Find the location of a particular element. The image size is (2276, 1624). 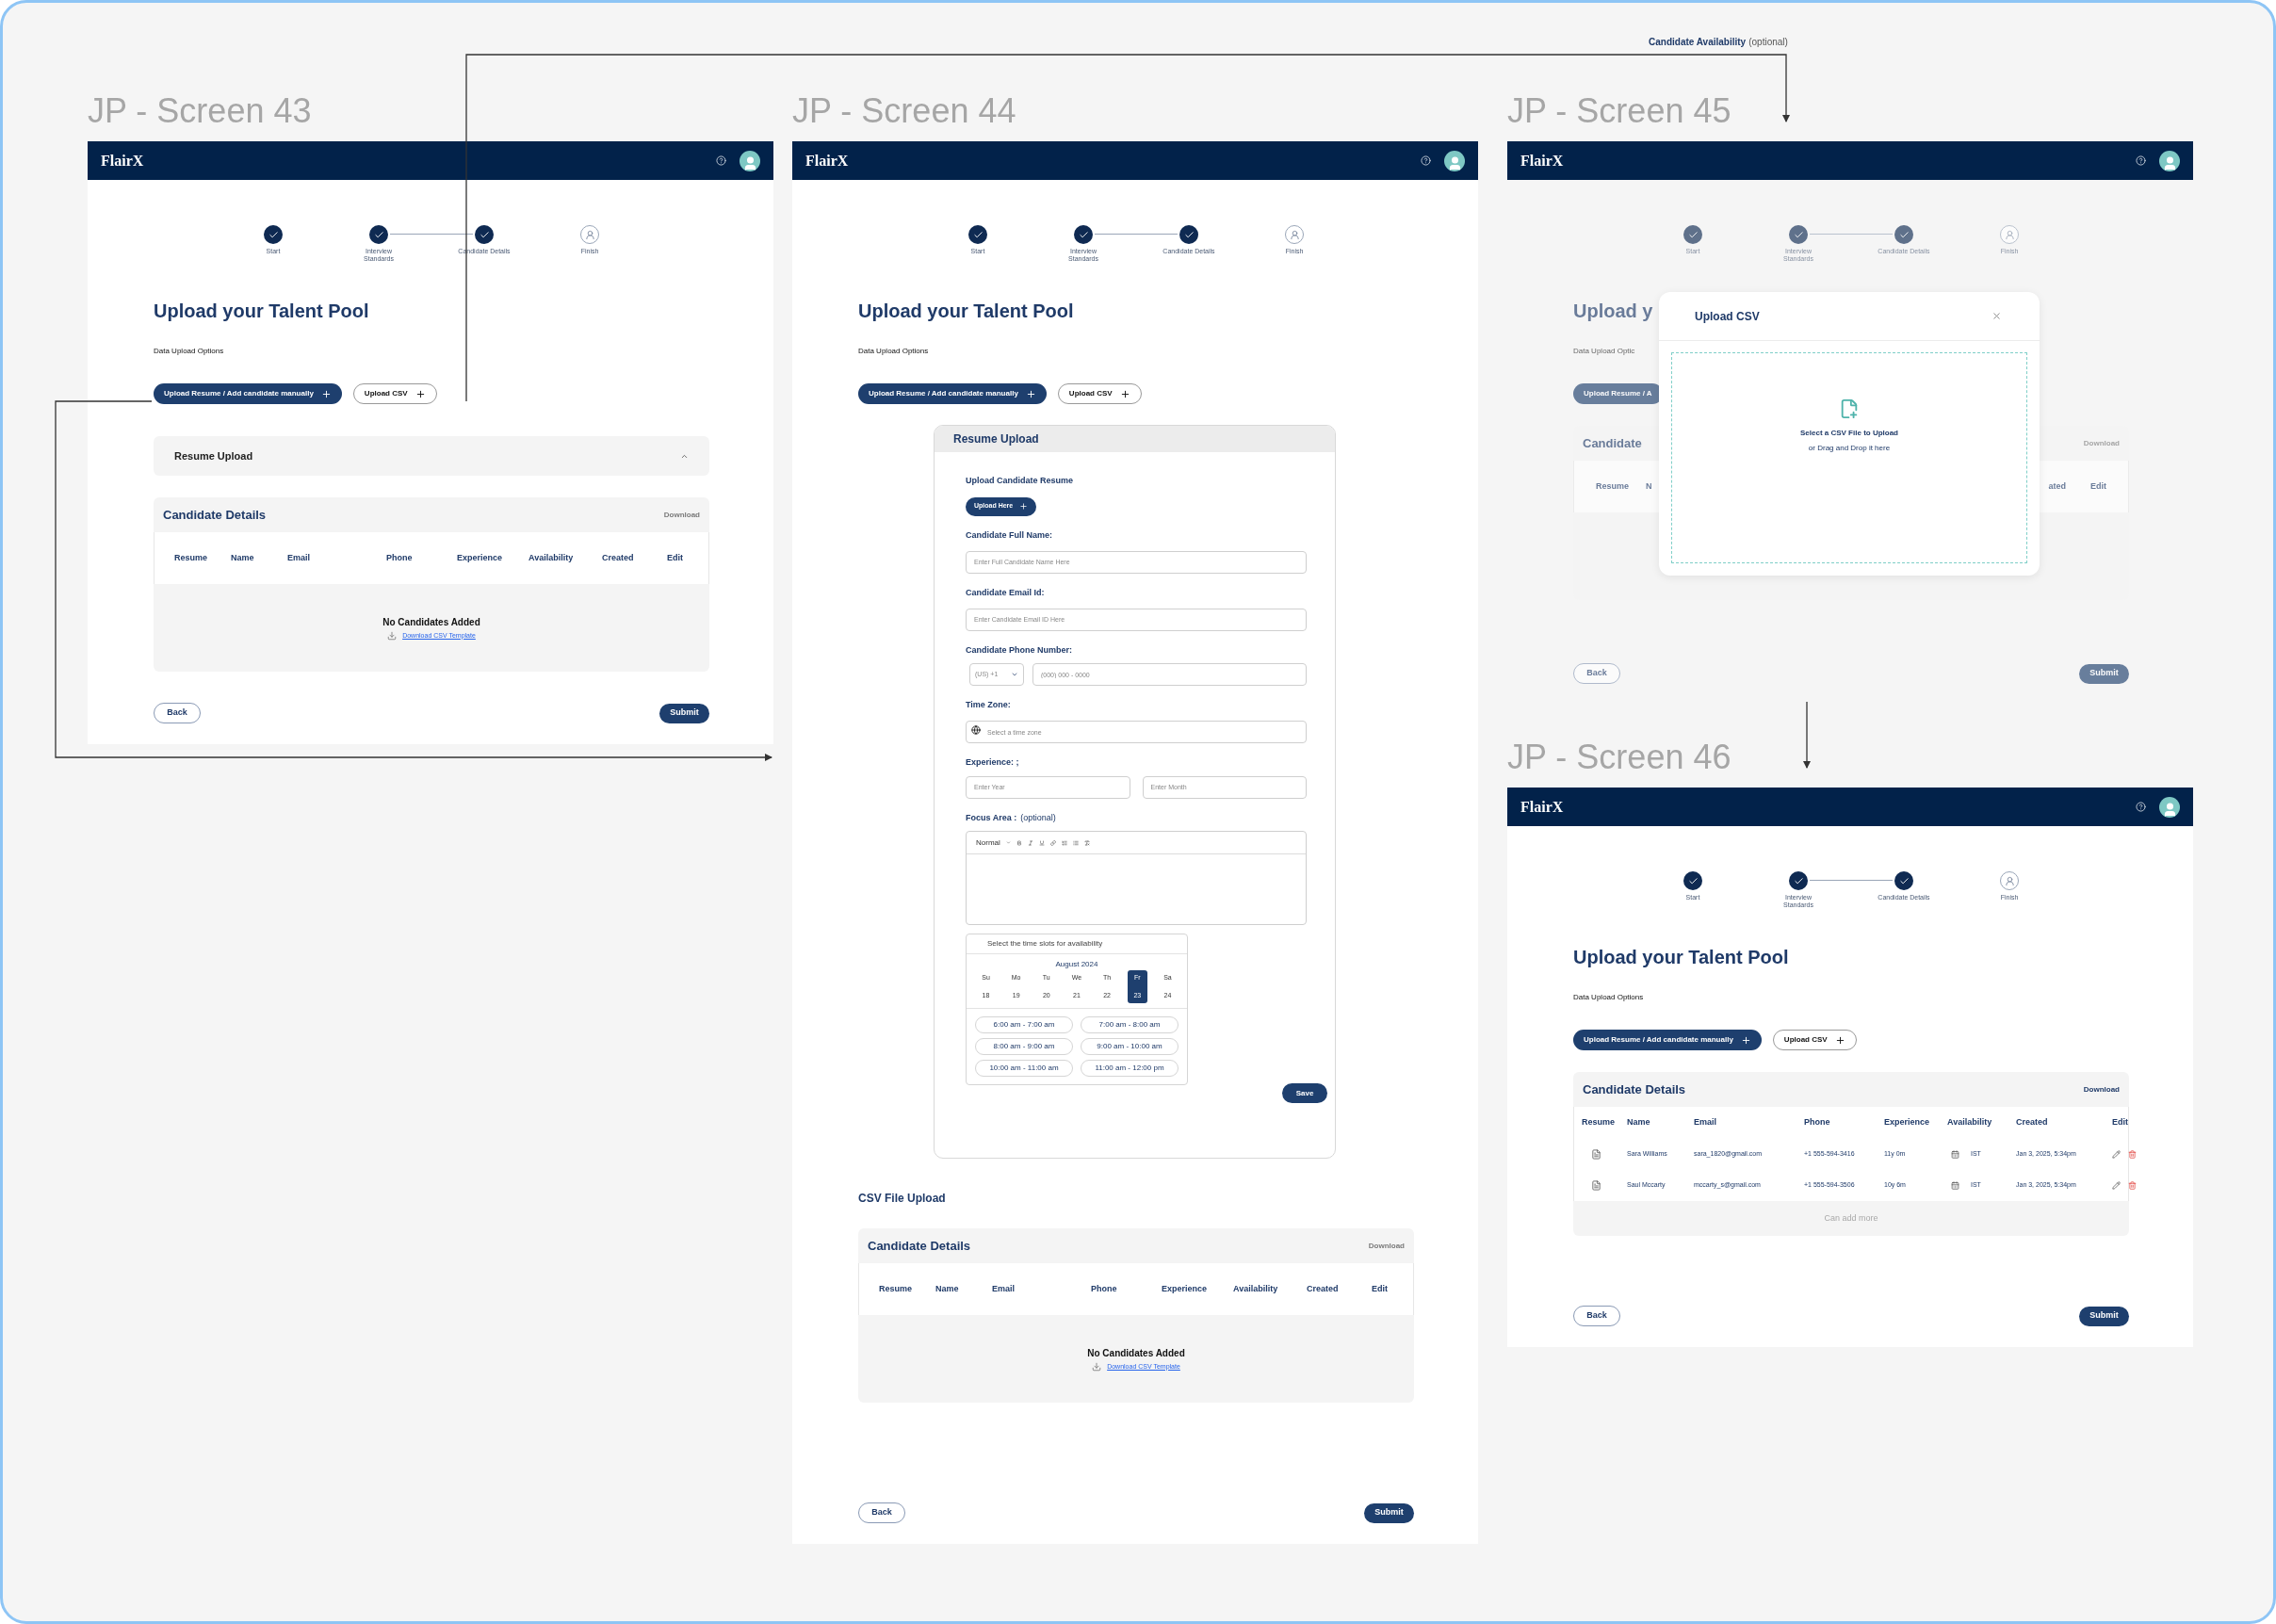

drop-prompt: Select a CSV File to Upload is located at coordinates (1849, 433).